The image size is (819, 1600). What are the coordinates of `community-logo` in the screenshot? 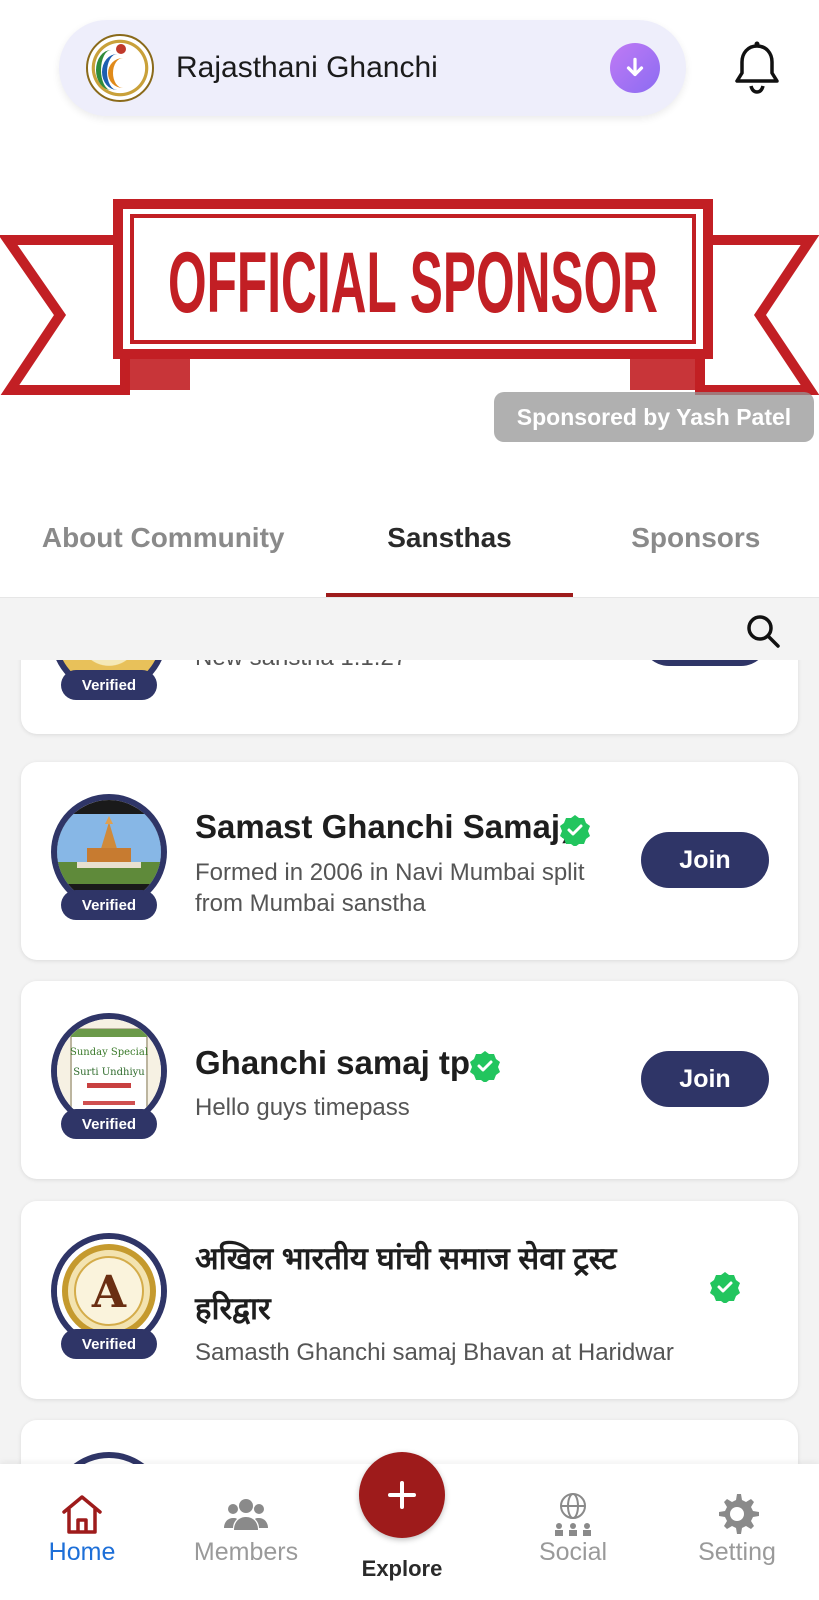 It's located at (120, 68).